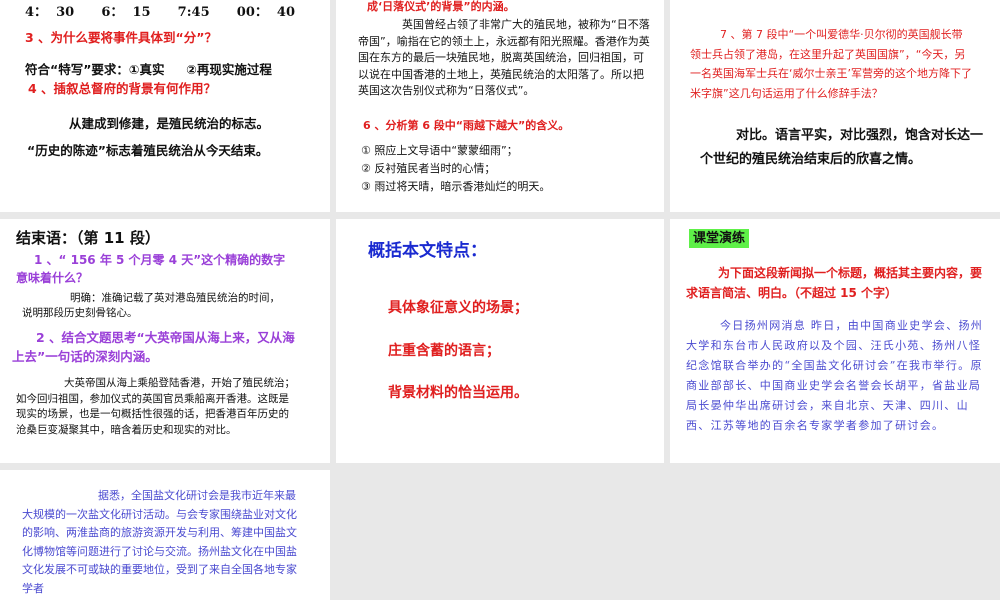 Image resolution: width=1000 pixels, height=600 pixels. I want to click on answer-4-line1: 从建成到修建，是殖民统治的标志。, so click(169, 123).